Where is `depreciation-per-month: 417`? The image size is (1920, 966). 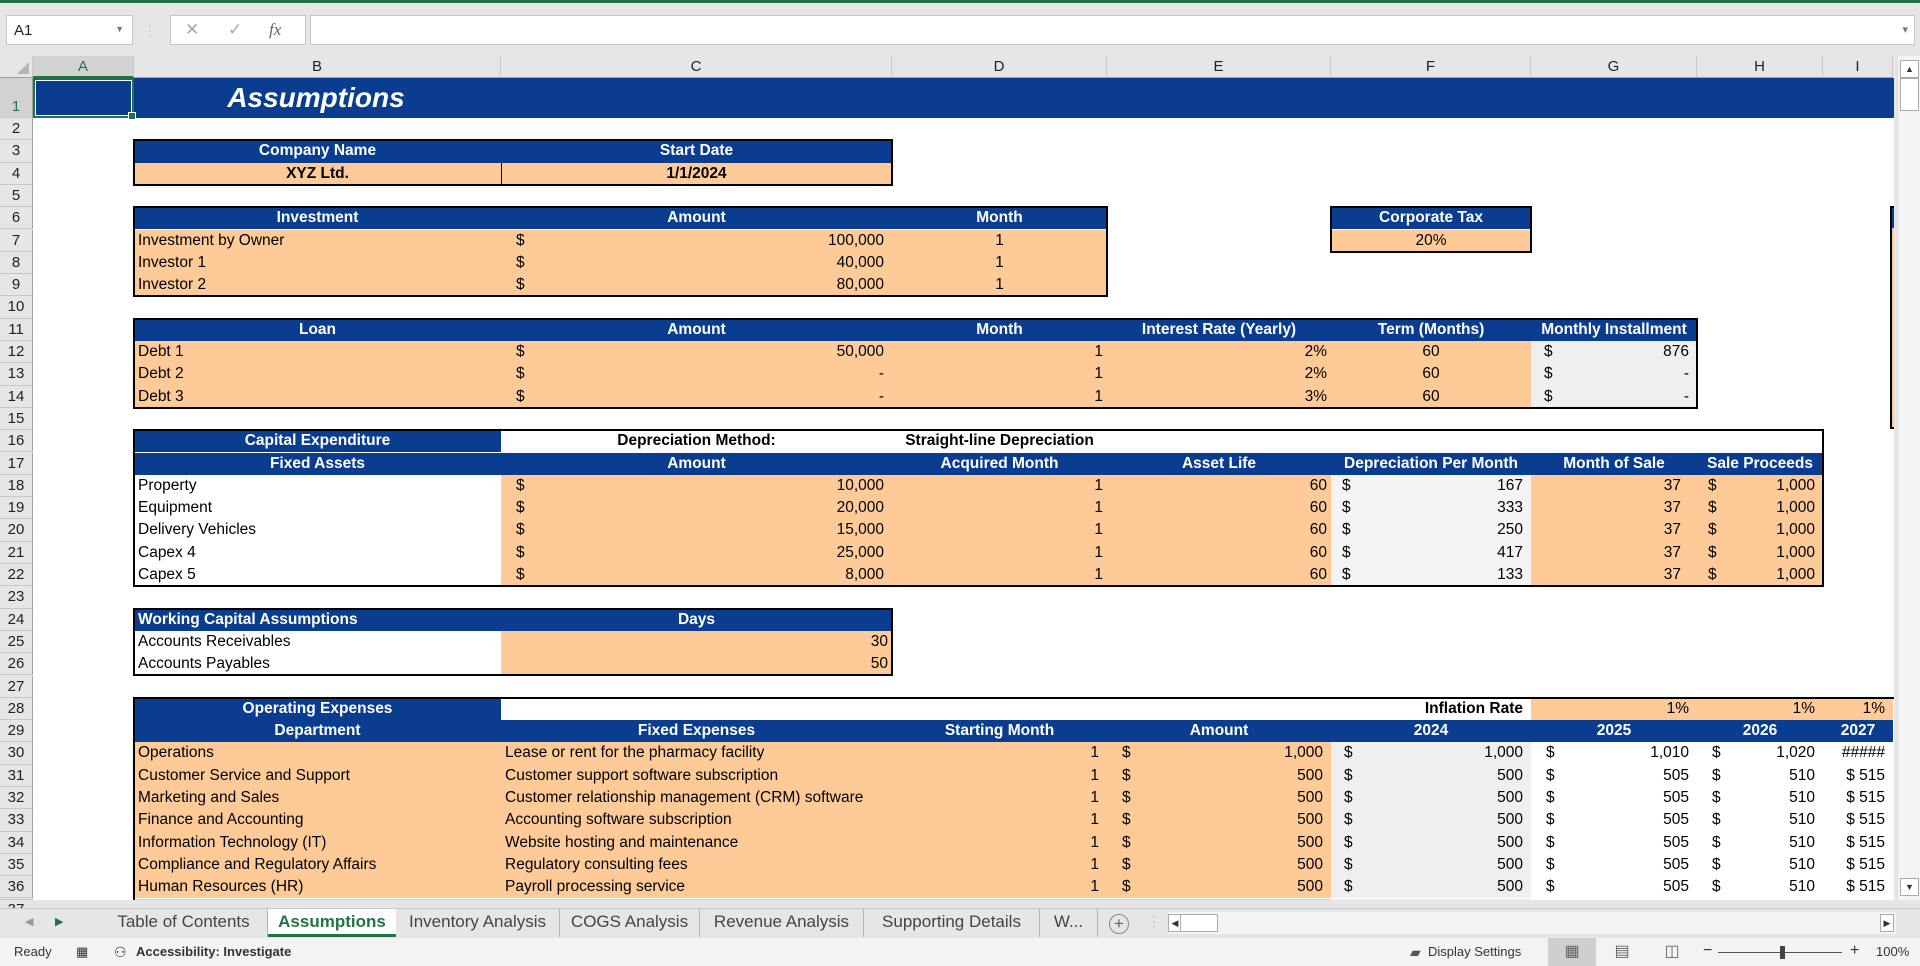 depreciation-per-month: 417 is located at coordinates (1431, 552).